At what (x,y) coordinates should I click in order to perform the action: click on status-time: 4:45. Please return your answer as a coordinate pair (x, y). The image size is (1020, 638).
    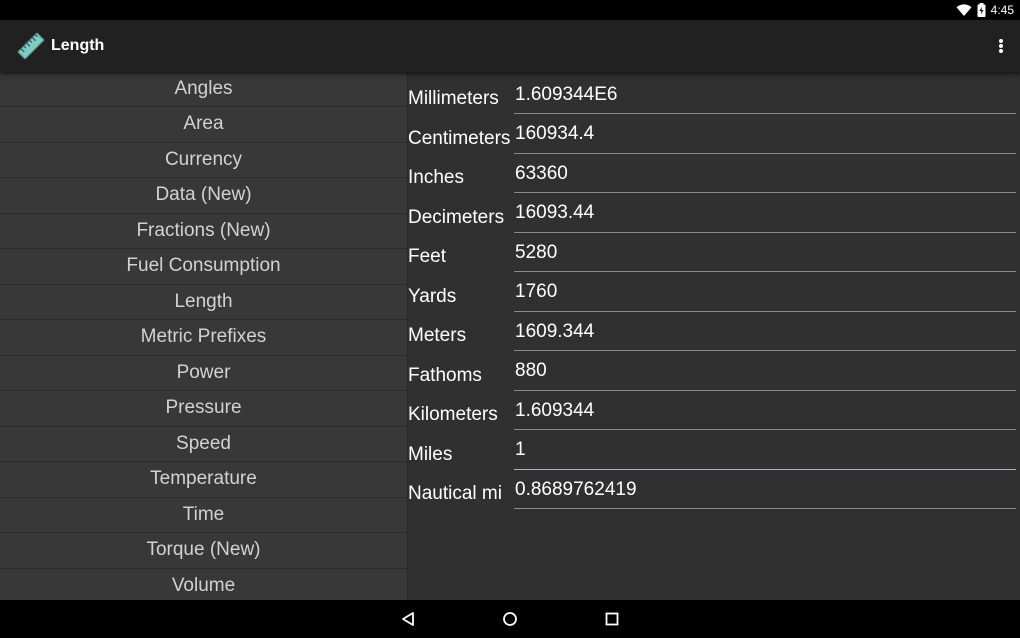
    Looking at the image, I should click on (1002, 10).